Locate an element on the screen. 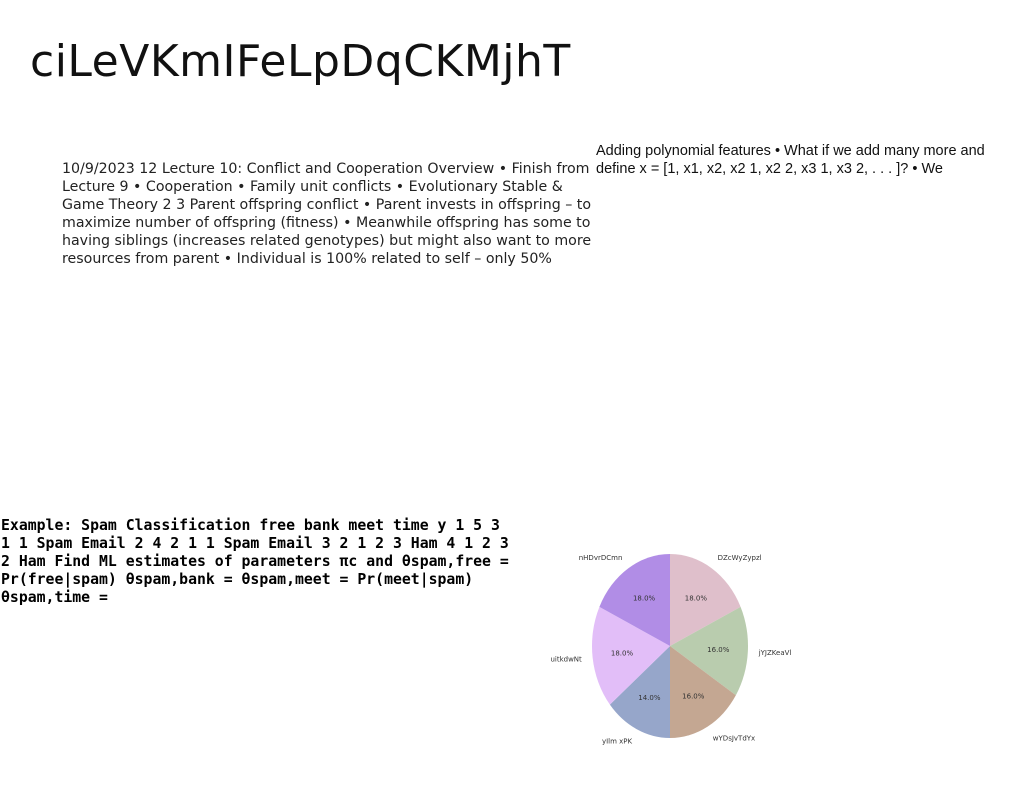  pie-percent-label: 14.0% is located at coordinates (649, 698).